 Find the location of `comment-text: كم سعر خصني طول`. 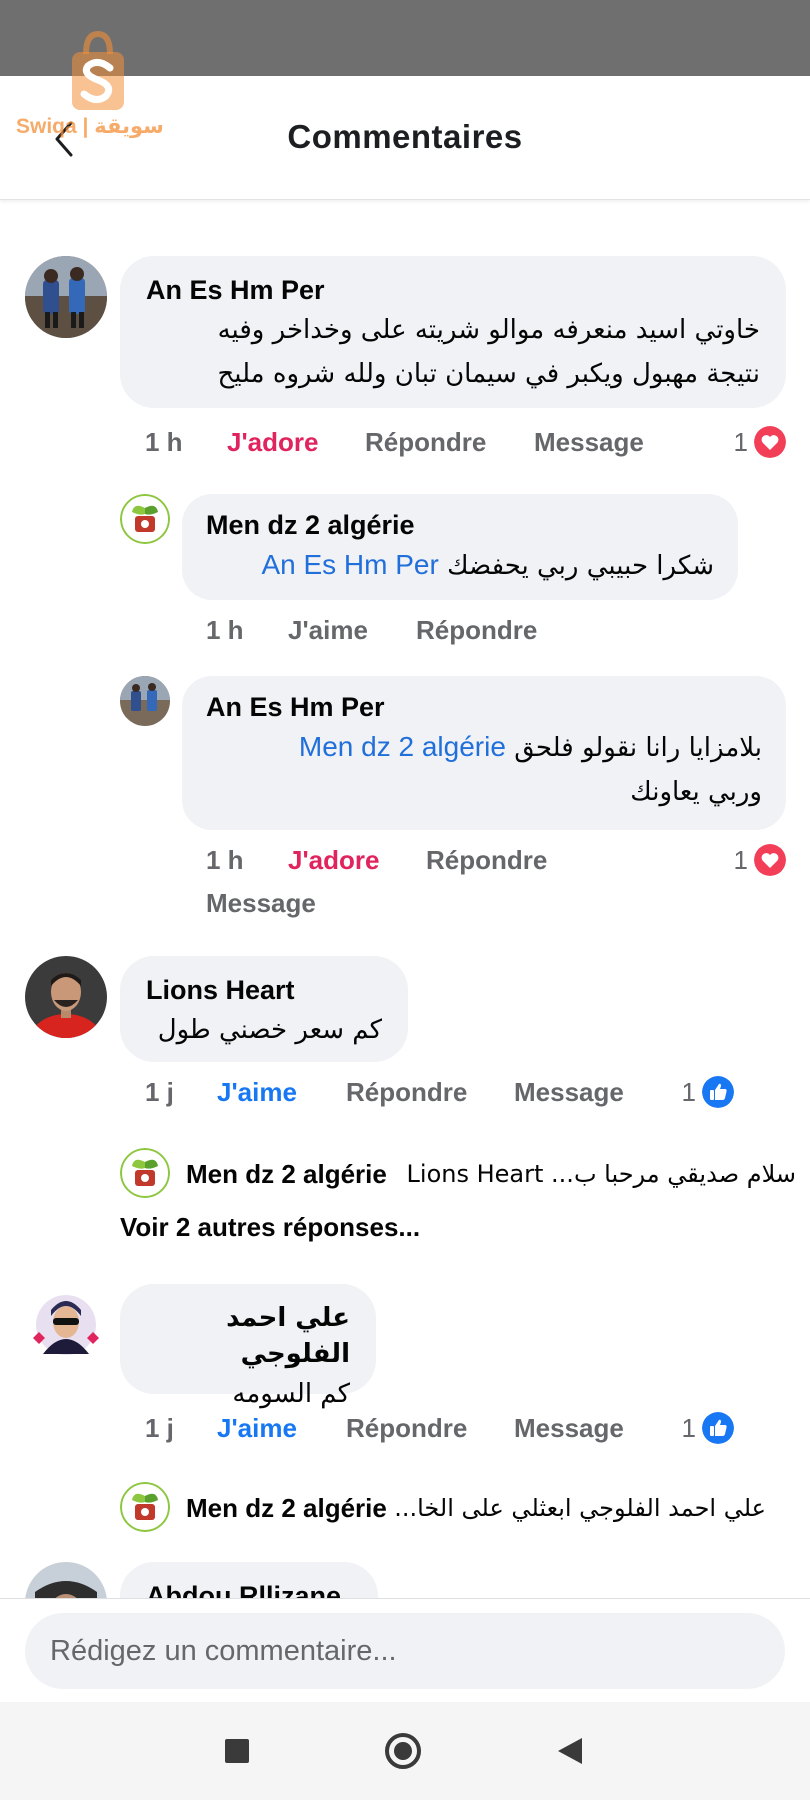

comment-text: كم سعر خصني طول is located at coordinates (269, 1030).